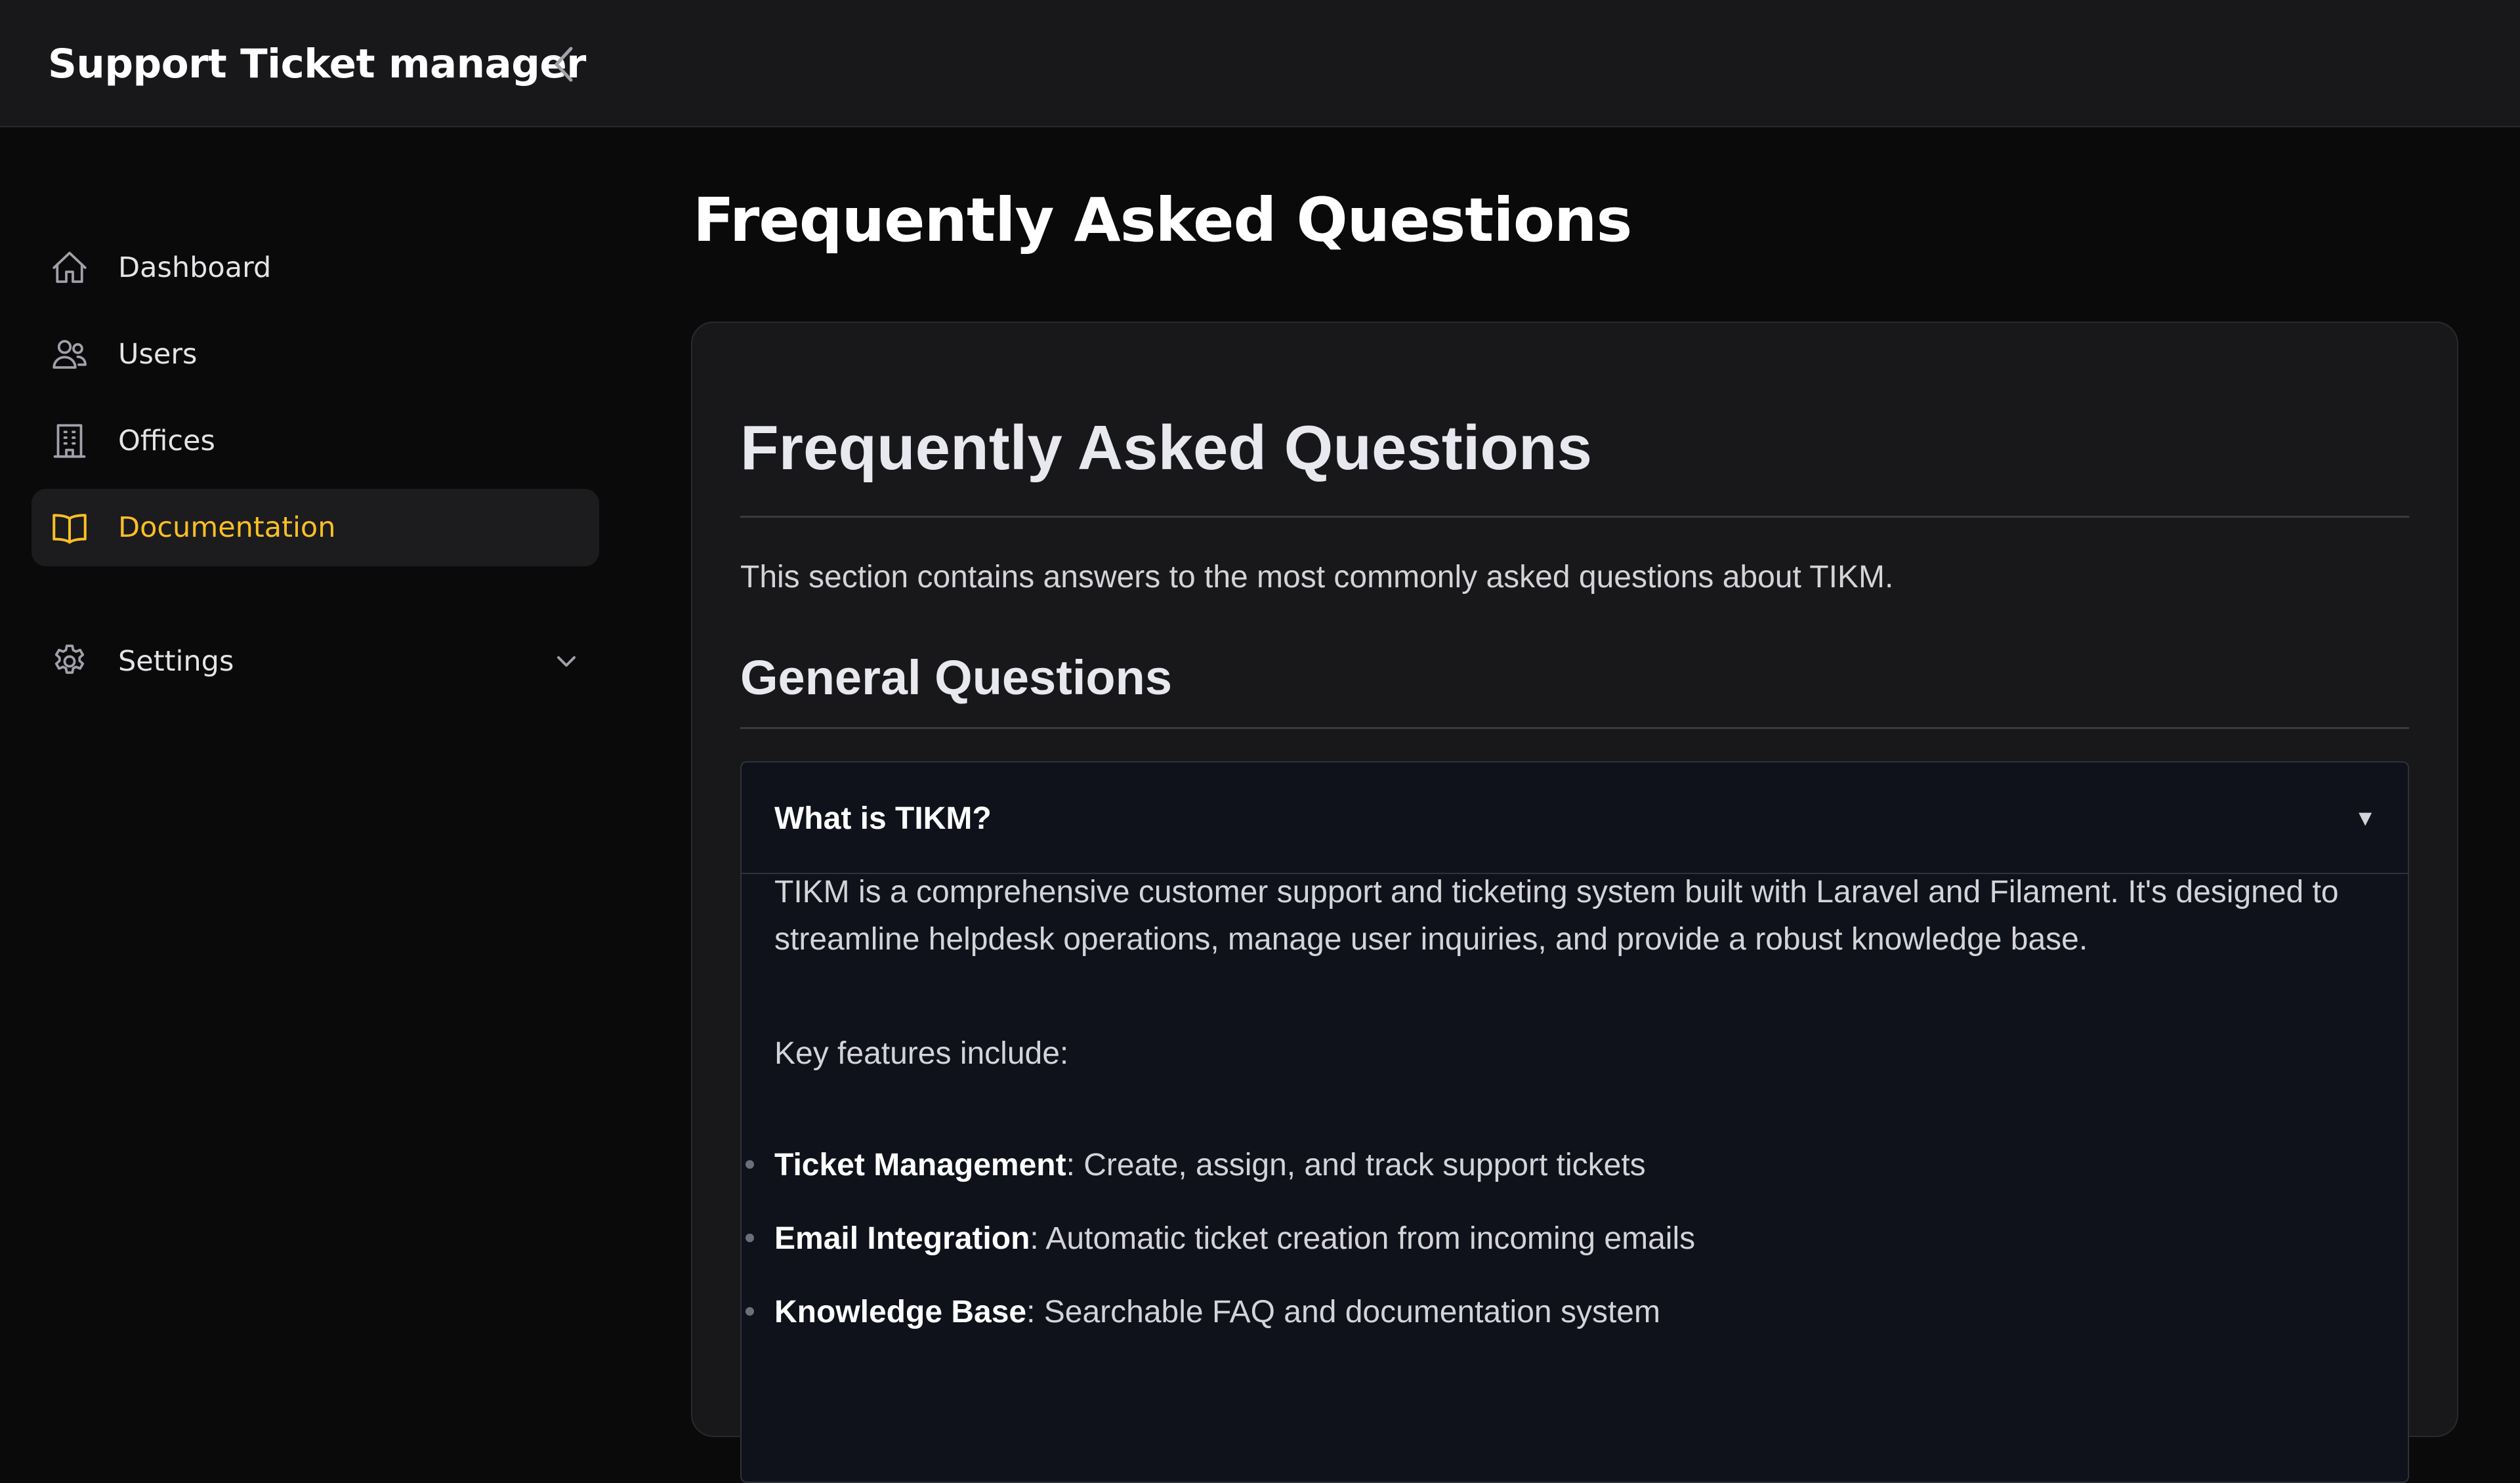 This screenshot has width=2520, height=1483. Describe the element at coordinates (315, 354) in the screenshot. I see `sidebar-item-users: Users` at that location.